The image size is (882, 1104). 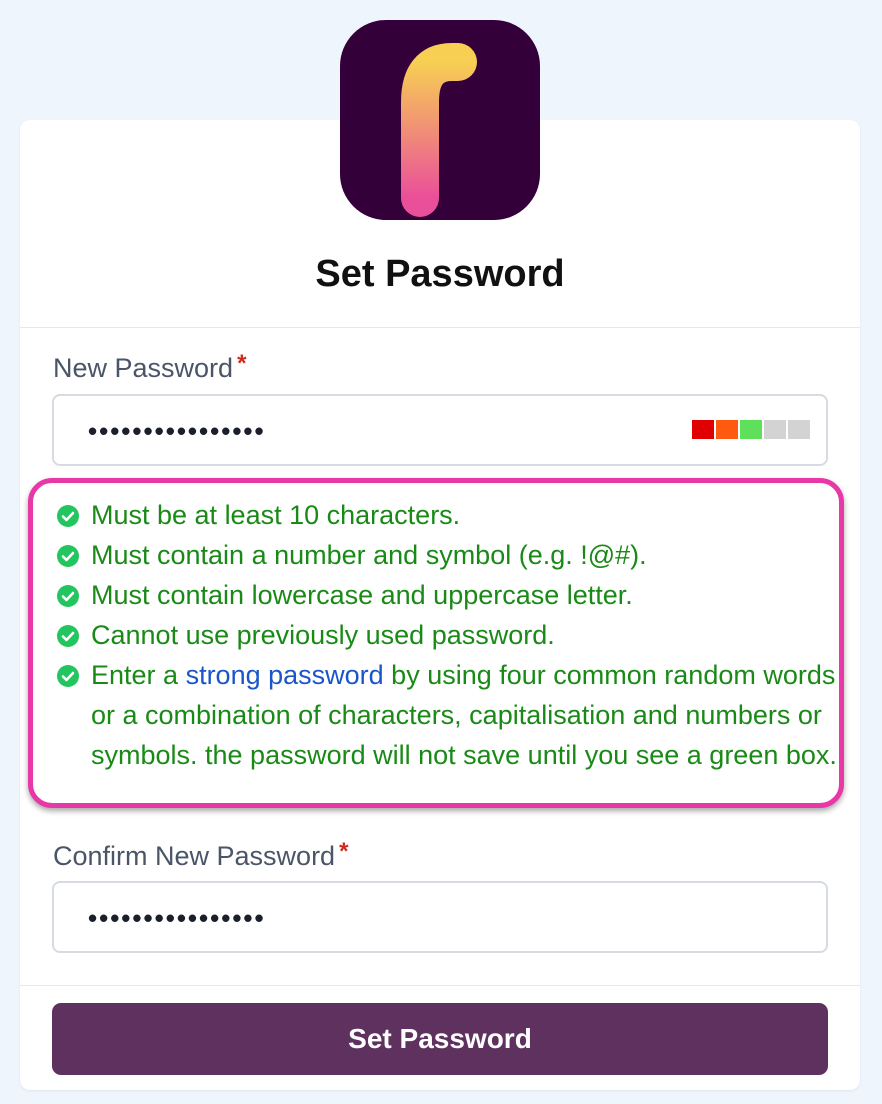 I want to click on confirm-password-label: Confirm New Password *, so click(x=200, y=855).